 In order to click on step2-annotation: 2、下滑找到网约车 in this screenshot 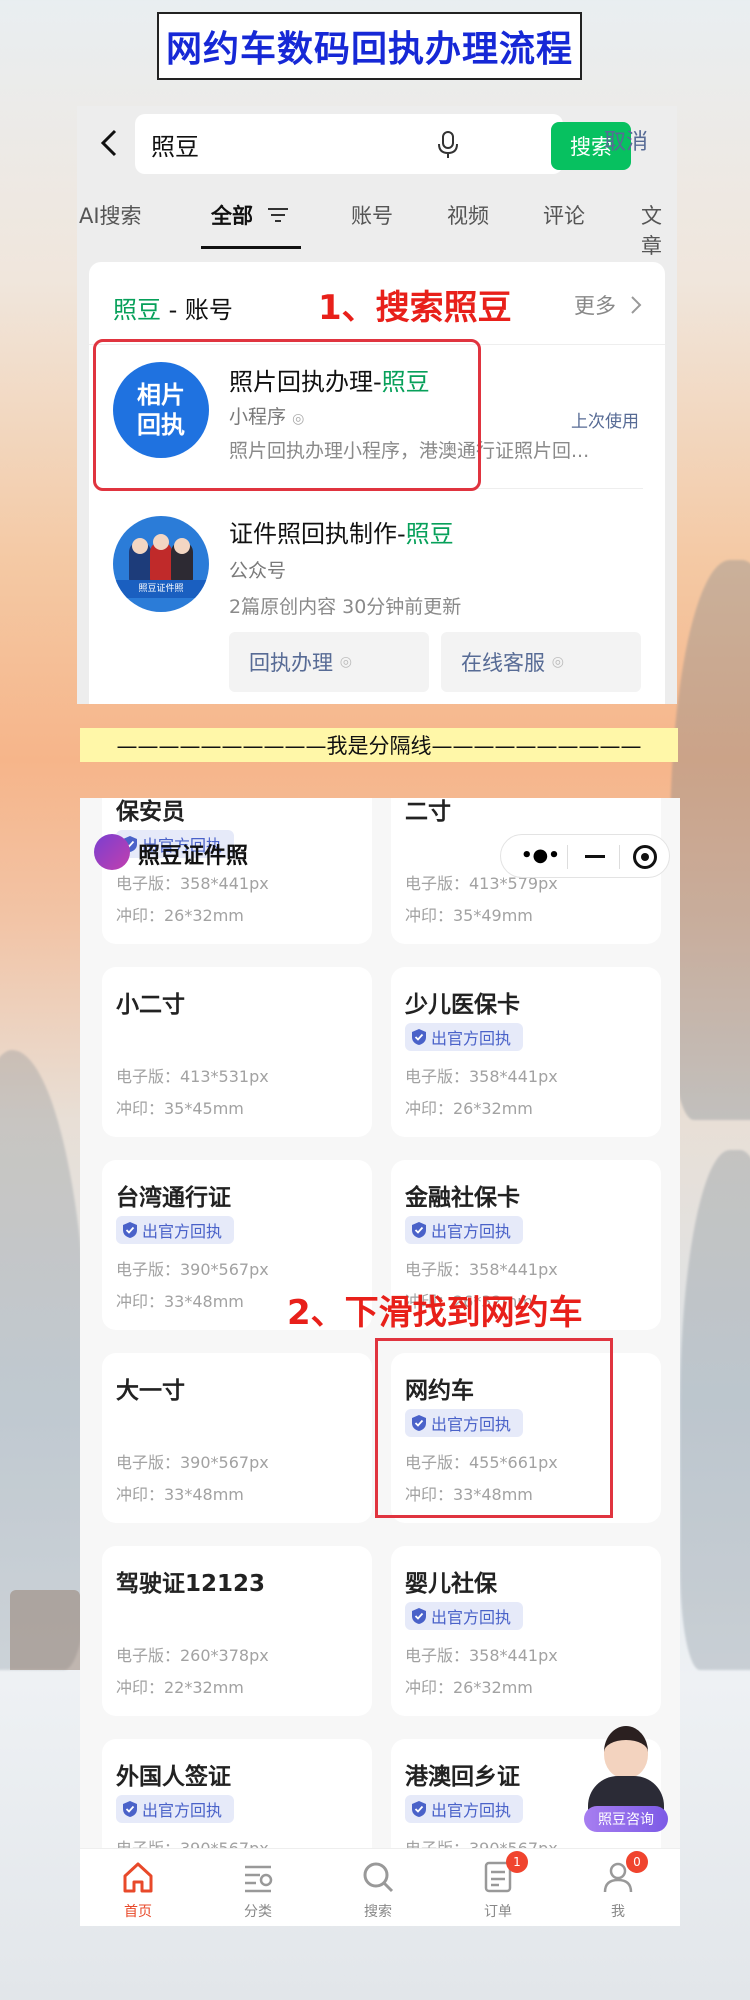, I will do `click(435, 1313)`.